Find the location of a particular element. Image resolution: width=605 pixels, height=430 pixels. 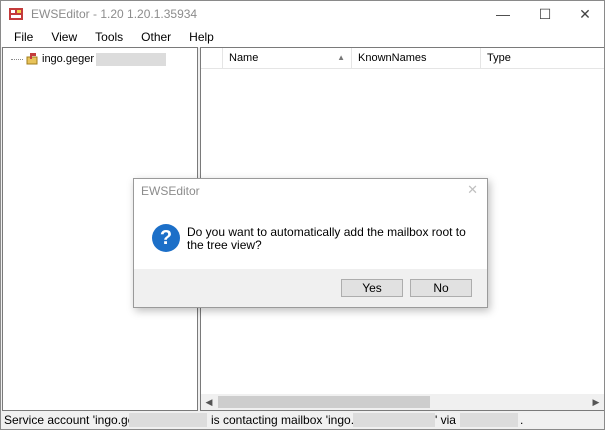

status-text-4: . is located at coordinates (522, 420).